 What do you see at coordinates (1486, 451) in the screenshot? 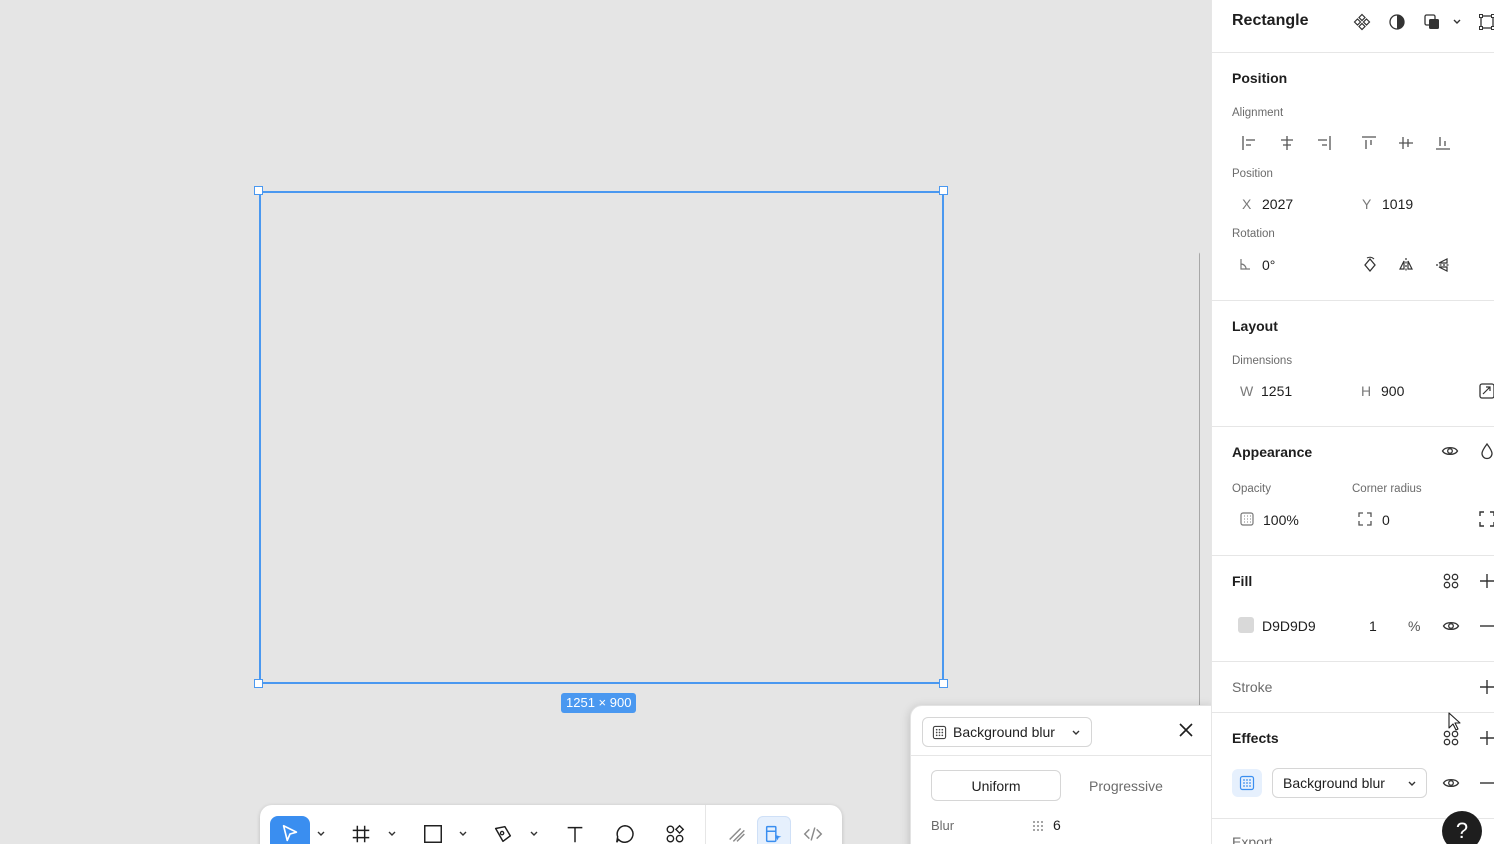
I see `blend-mode-drop-icon` at bounding box center [1486, 451].